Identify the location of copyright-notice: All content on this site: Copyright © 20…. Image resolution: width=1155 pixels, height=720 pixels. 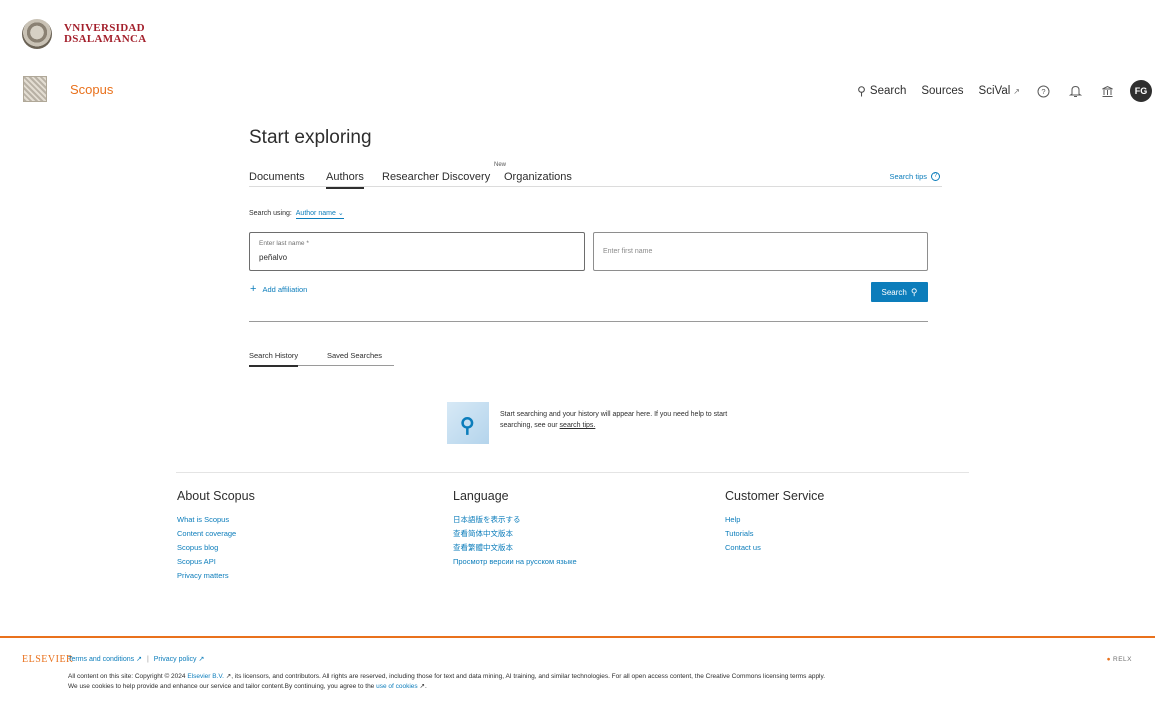
(447, 681).